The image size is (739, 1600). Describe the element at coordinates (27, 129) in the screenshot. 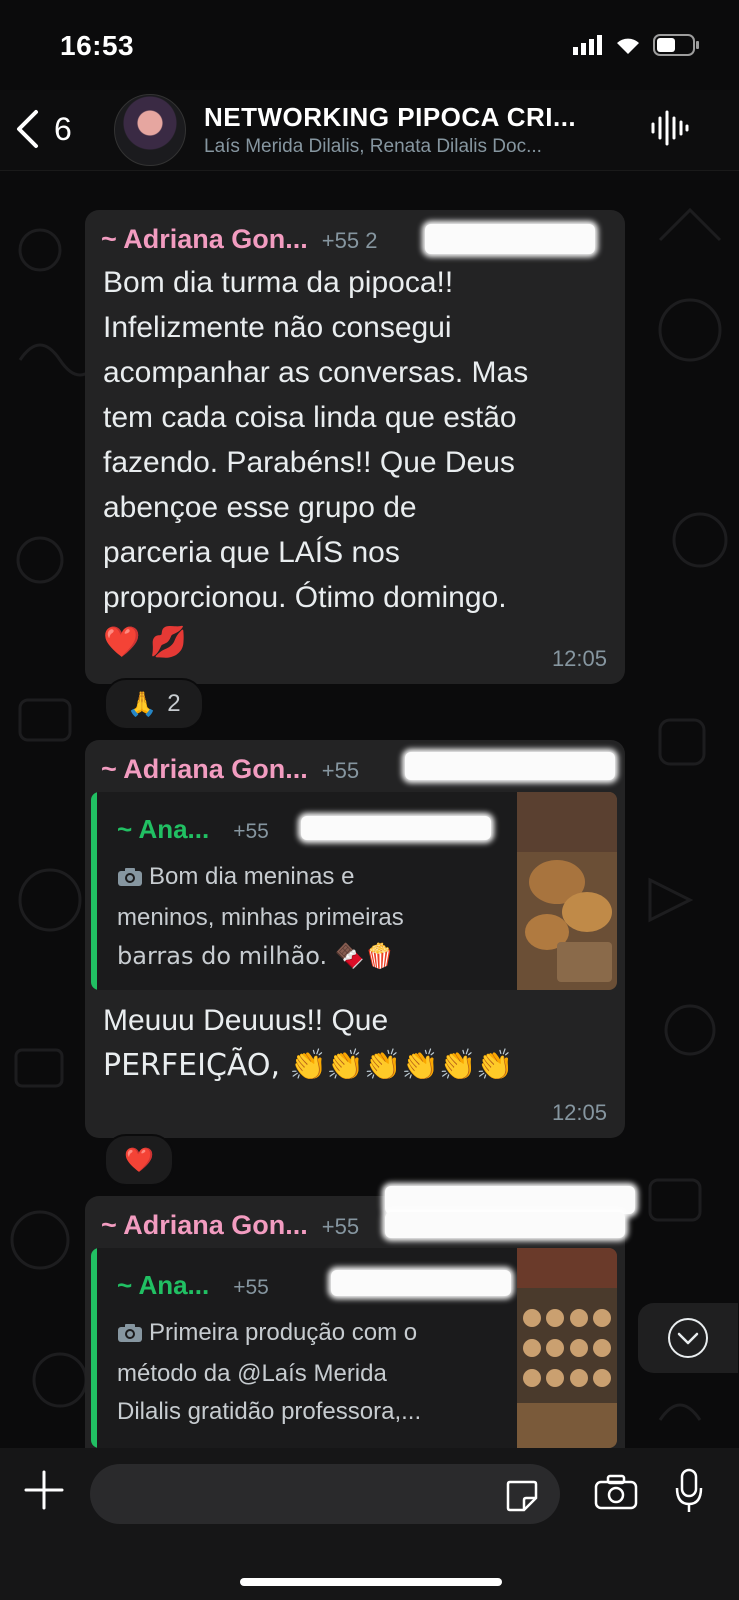

I see `chevron-left-icon` at that location.